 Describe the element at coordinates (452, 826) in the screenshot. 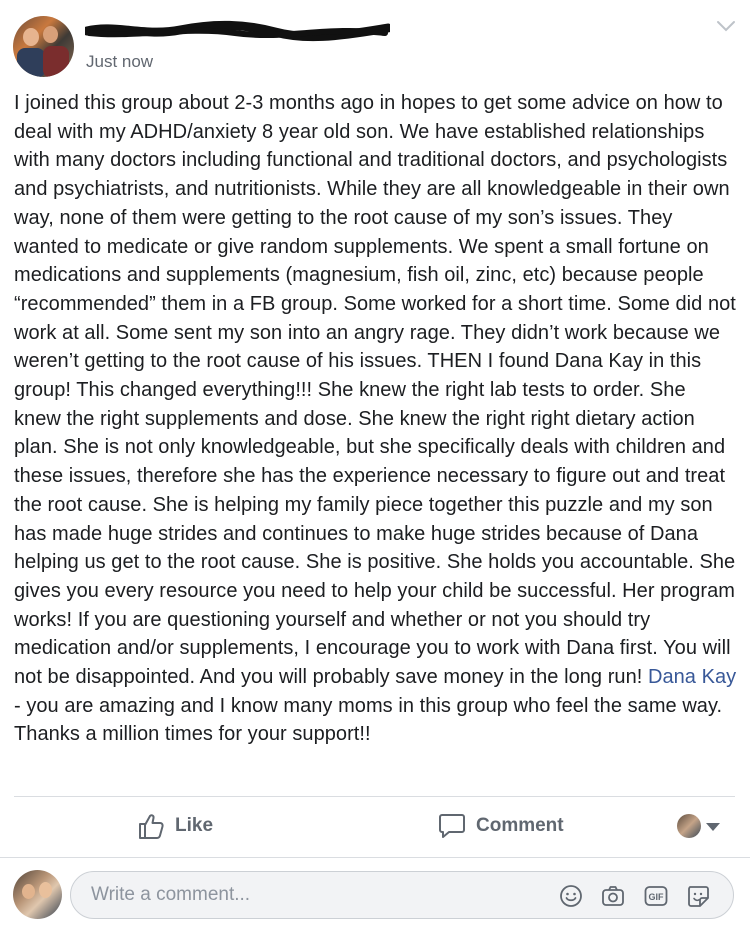

I see `comment-bubble-icon` at that location.